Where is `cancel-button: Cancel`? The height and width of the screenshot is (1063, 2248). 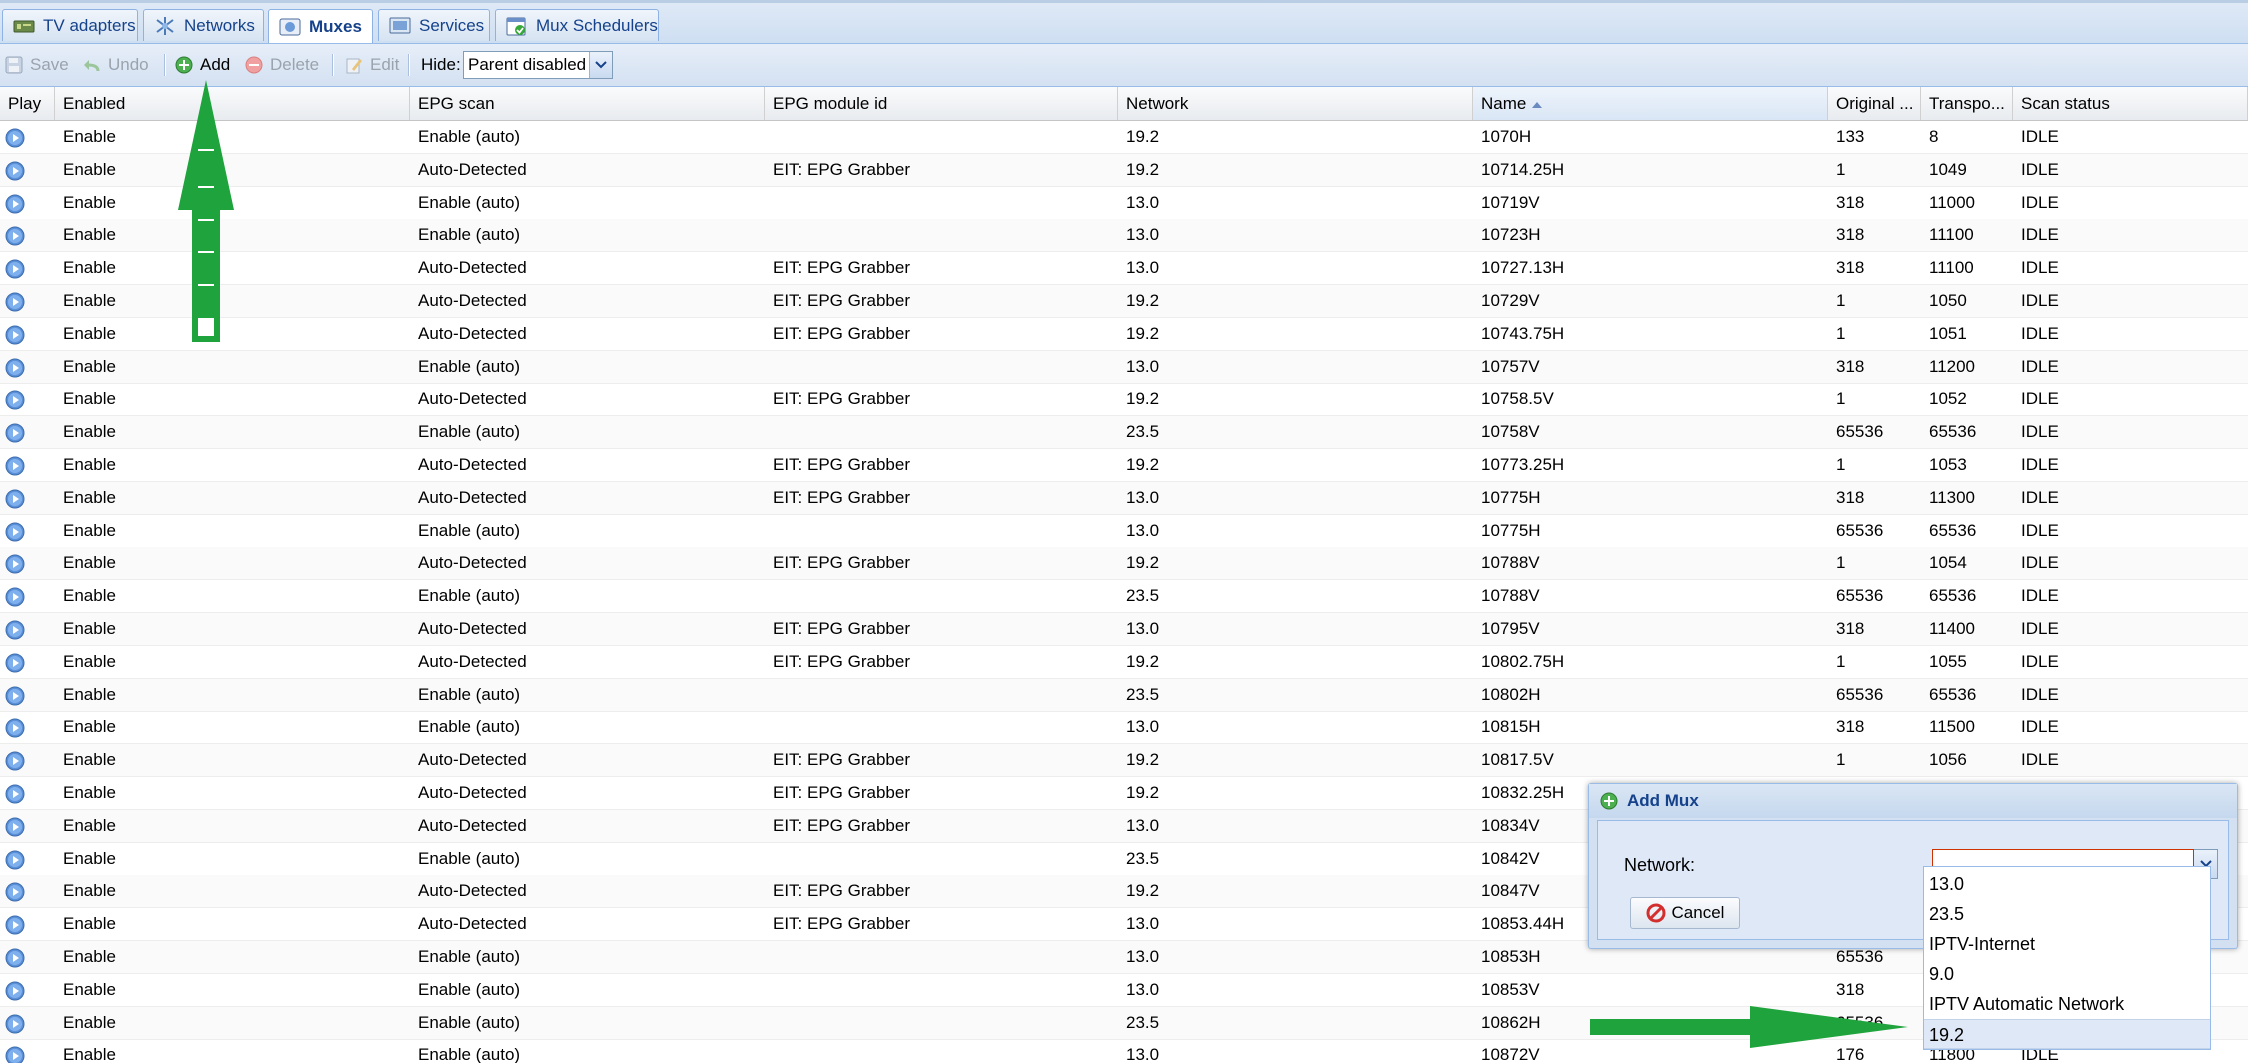 cancel-button: Cancel is located at coordinates (1685, 913).